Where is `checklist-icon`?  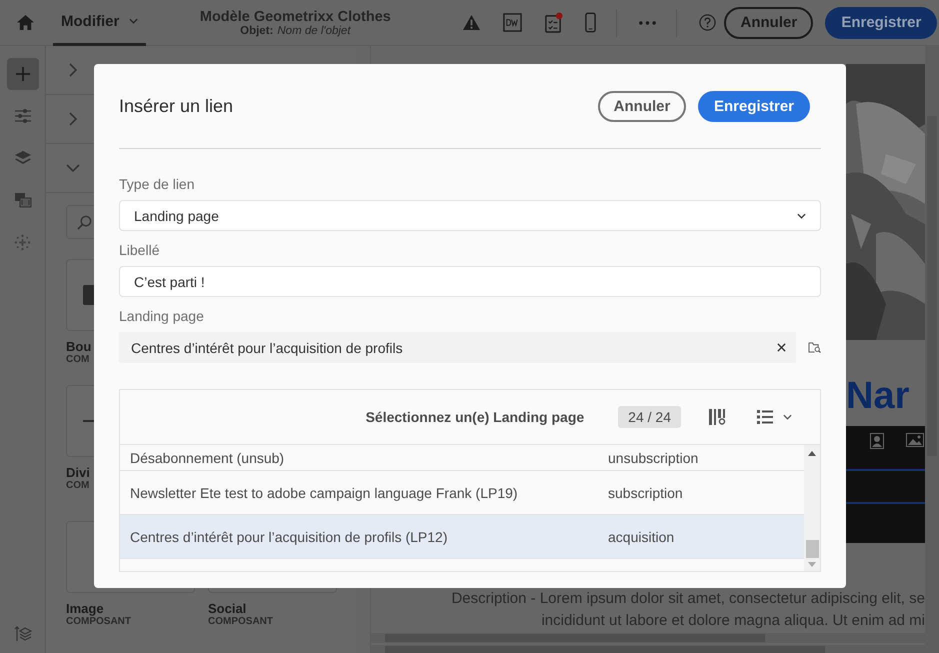
checklist-icon is located at coordinates (554, 22).